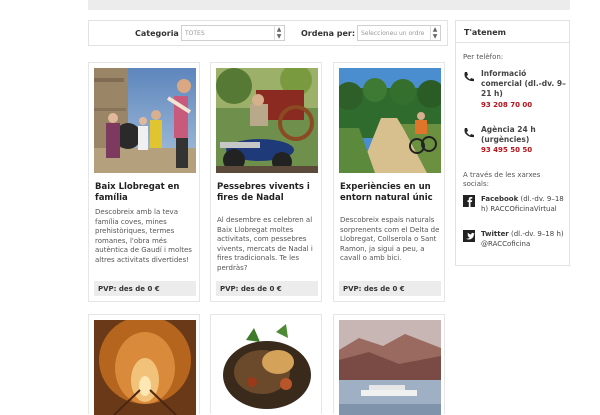  I want to click on twitter-link: Twitter (dl.-dv. 9–18 h) @RACCoficina, so click(525, 239).